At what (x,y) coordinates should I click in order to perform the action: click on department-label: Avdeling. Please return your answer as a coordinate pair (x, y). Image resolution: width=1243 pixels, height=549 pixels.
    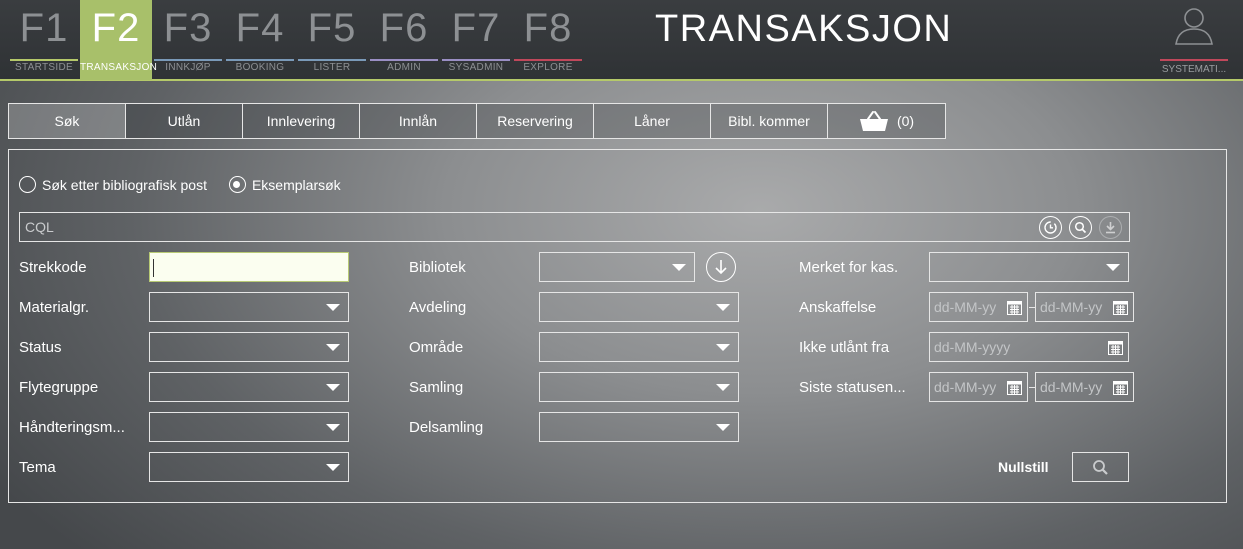
    Looking at the image, I should click on (438, 307).